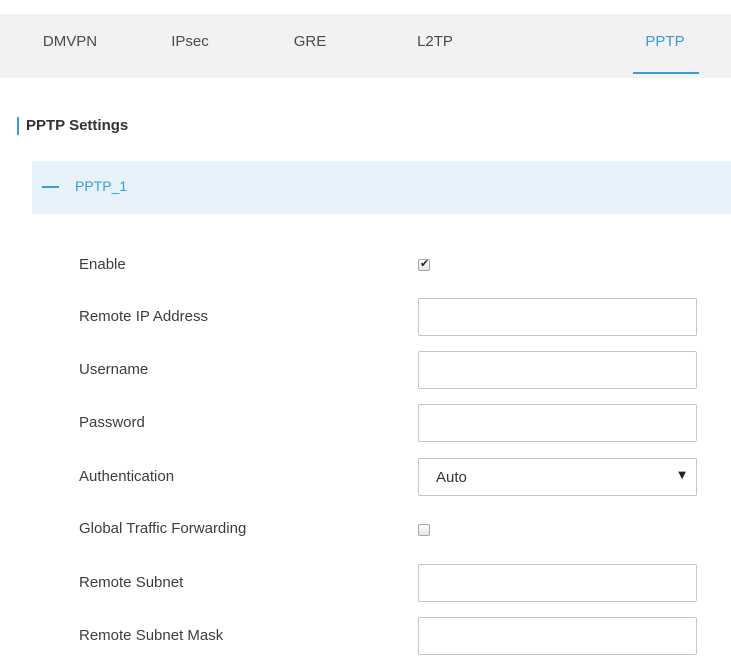 Image resolution: width=731 pixels, height=661 pixels. I want to click on section-accent-bar, so click(18, 126).